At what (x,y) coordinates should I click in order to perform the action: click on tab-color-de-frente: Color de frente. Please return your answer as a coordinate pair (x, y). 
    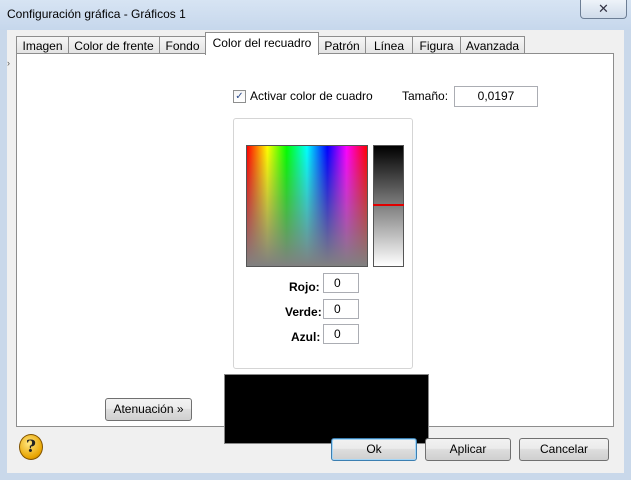
    Looking at the image, I should click on (114, 45).